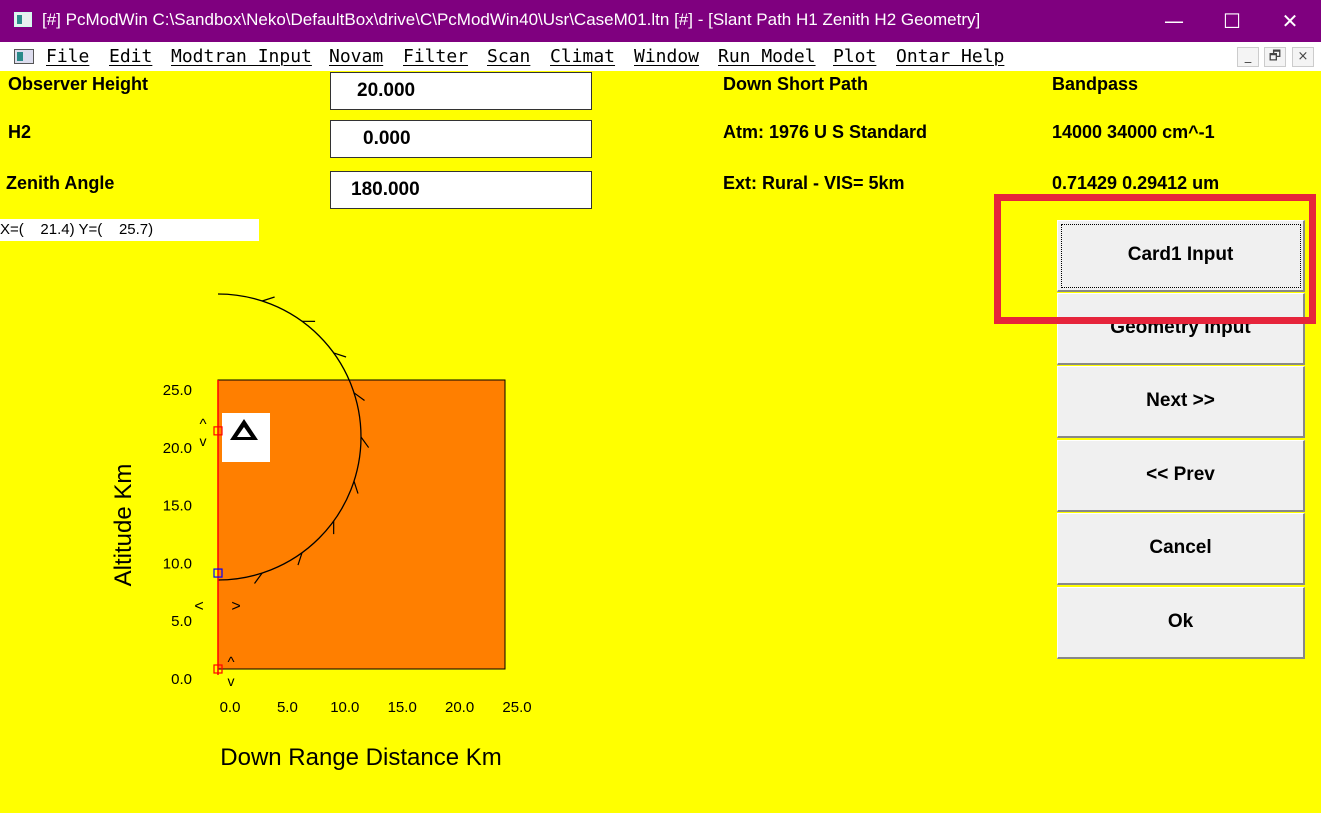 This screenshot has height=813, width=1321. I want to click on right-arrow: >, so click(235, 606).